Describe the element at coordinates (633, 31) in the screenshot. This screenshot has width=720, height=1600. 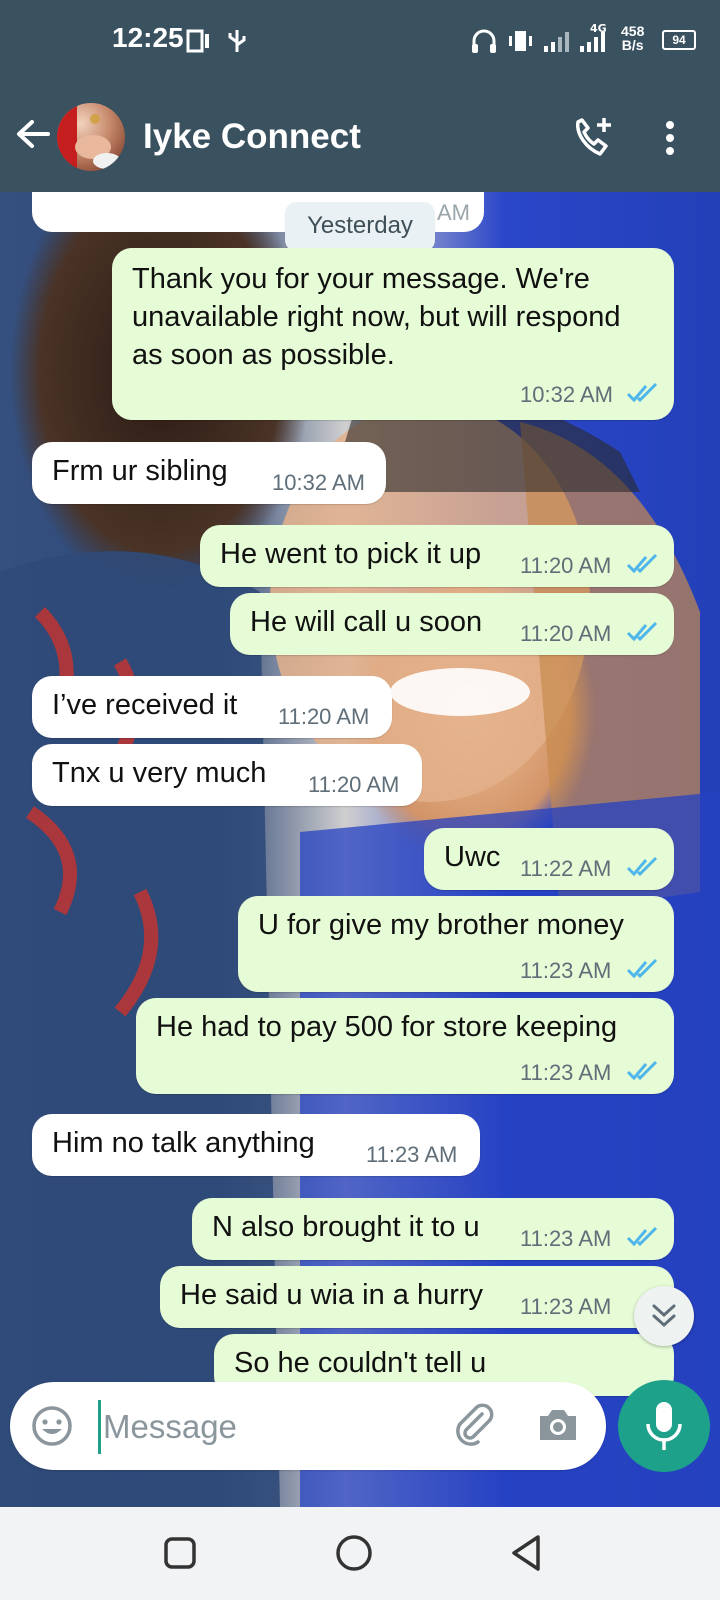
I see `speed-value: 458` at that location.